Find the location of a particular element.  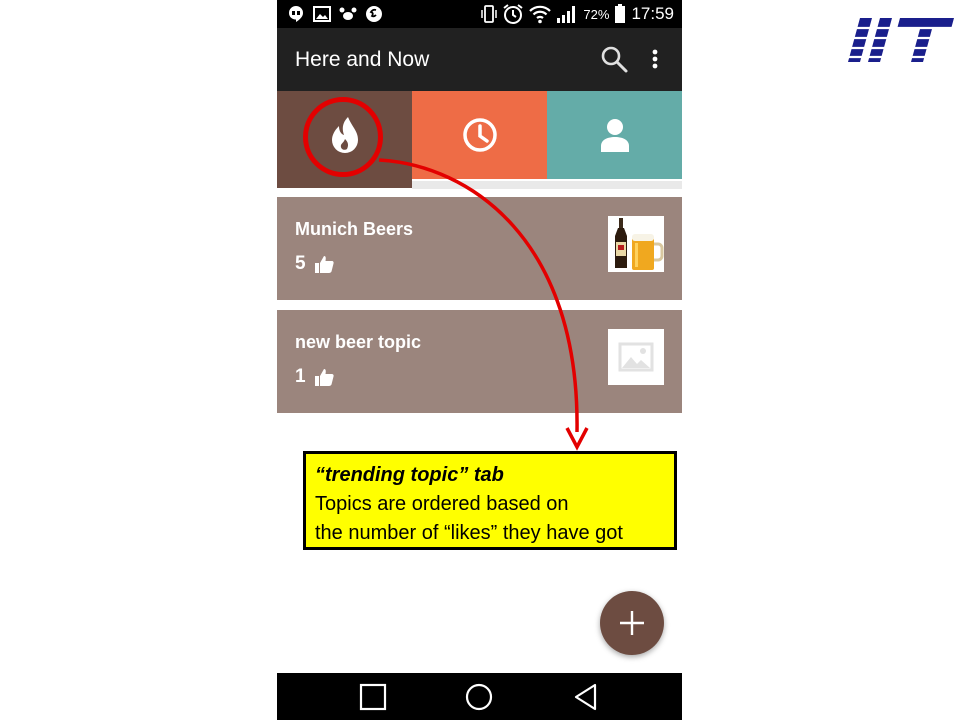

add-topic-button is located at coordinates (632, 623).